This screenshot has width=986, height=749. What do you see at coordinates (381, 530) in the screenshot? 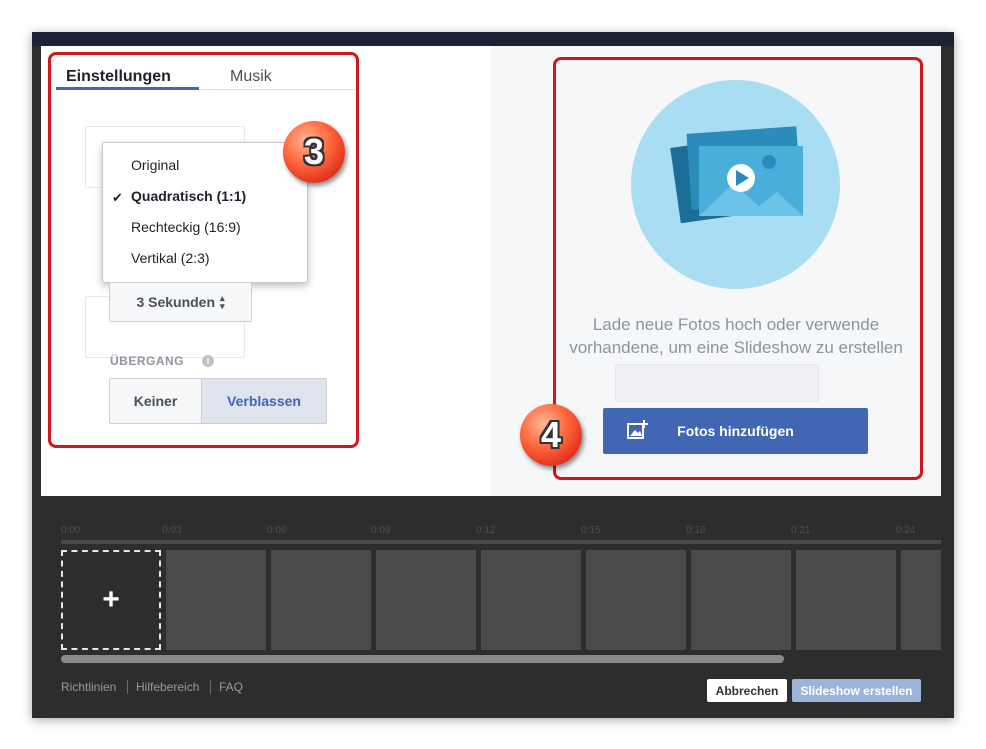
I see `timeline-tick: 0:09` at bounding box center [381, 530].